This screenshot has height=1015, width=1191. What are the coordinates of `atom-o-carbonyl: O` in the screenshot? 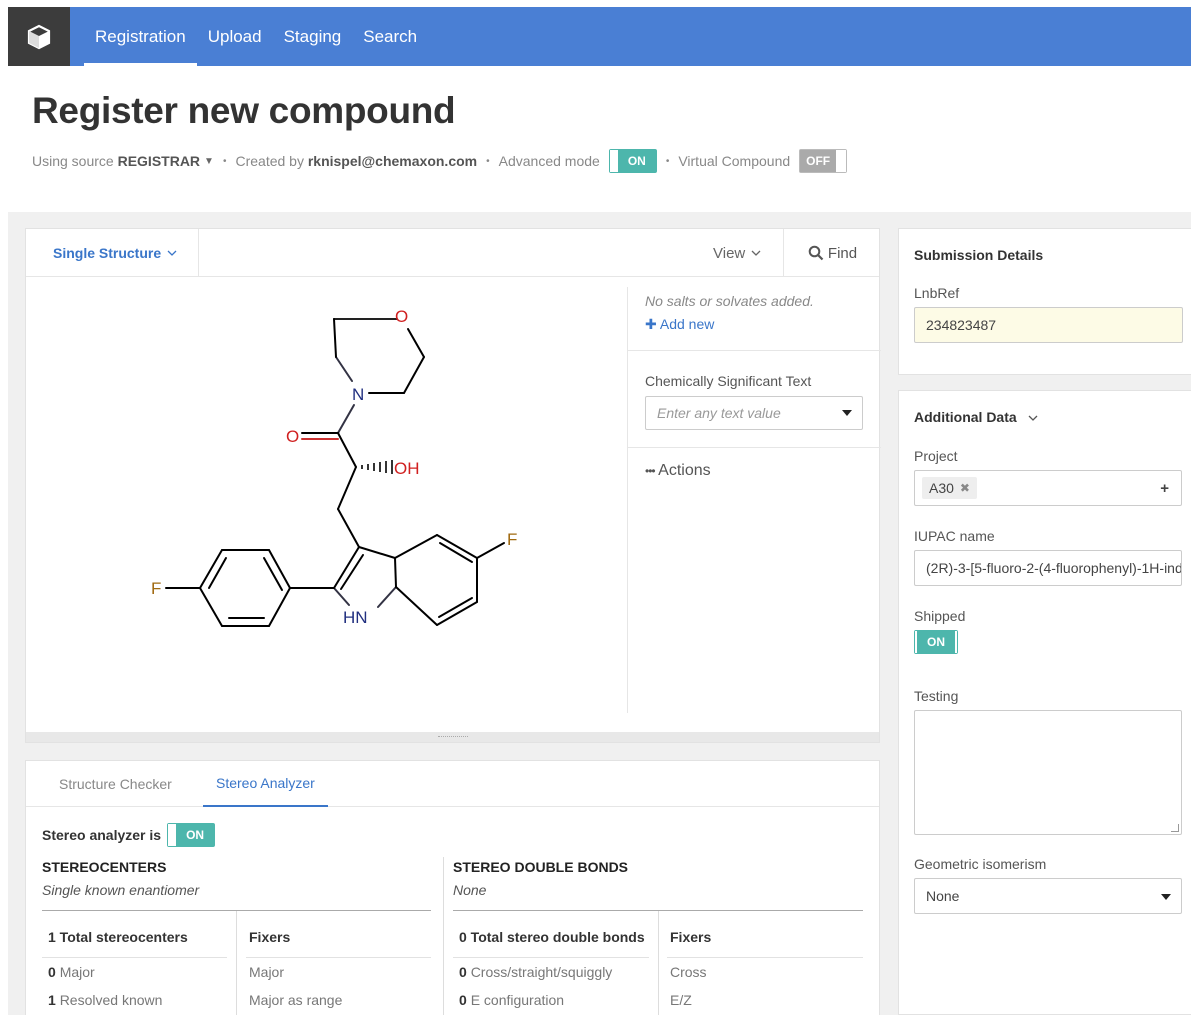 It's located at (292, 436).